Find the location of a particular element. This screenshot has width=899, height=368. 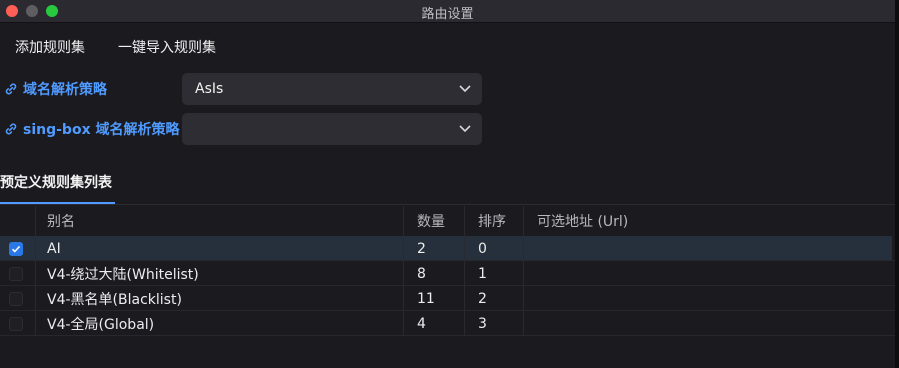

table-row: V4-绕过大陆(Whitelist) 8 1 is located at coordinates (447, 273).